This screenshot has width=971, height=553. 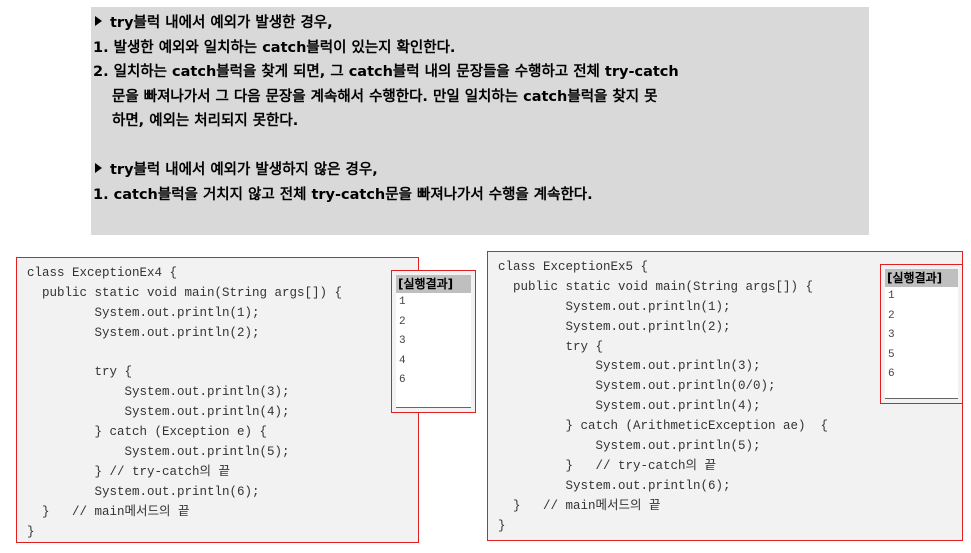 I want to click on result-panel: [실행결과] 1 2 3 5 6, so click(x=921, y=334).